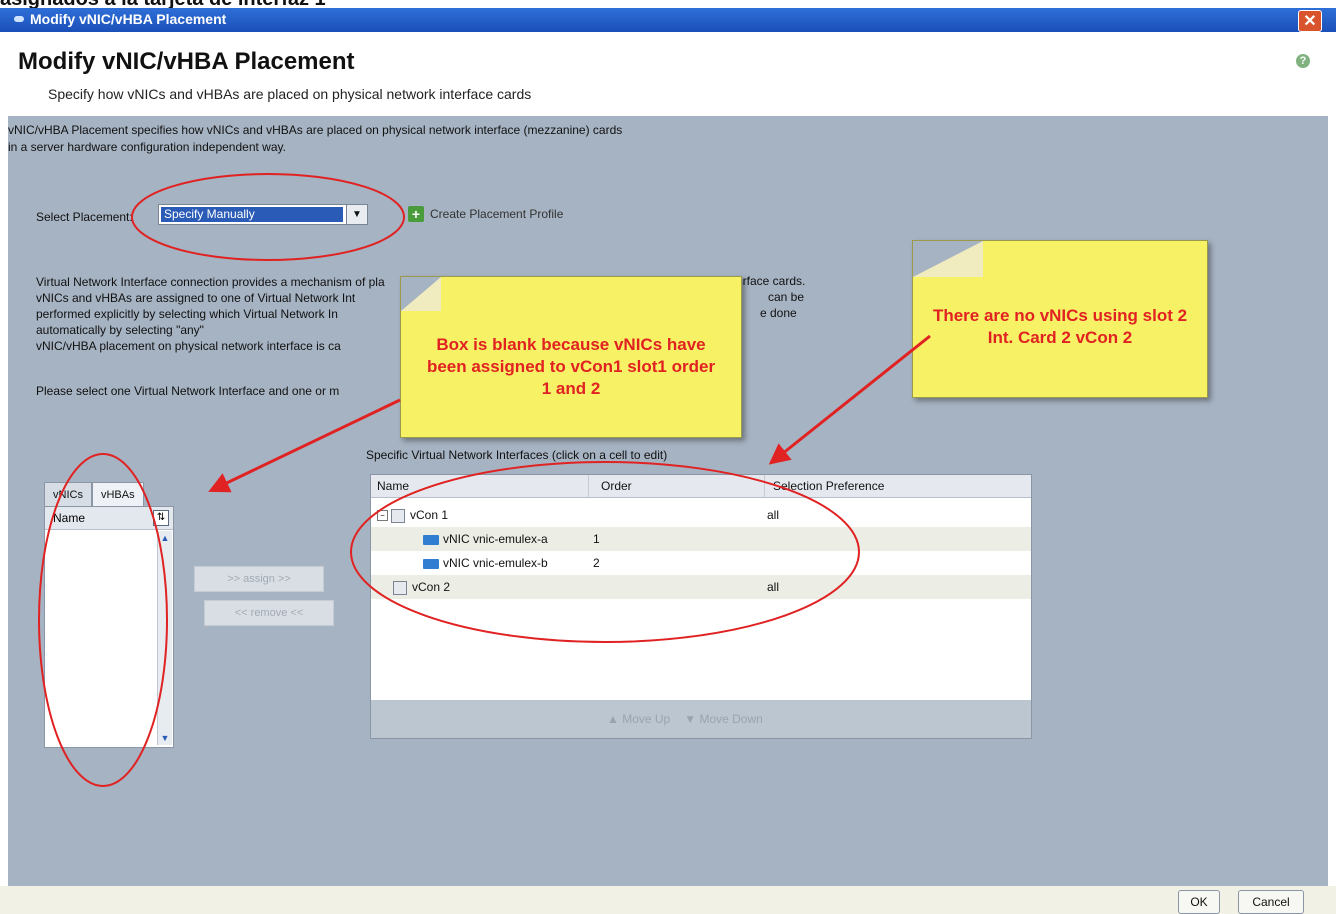 The width and height of the screenshot is (1336, 914). What do you see at coordinates (19, 19) in the screenshot?
I see `app-icon` at bounding box center [19, 19].